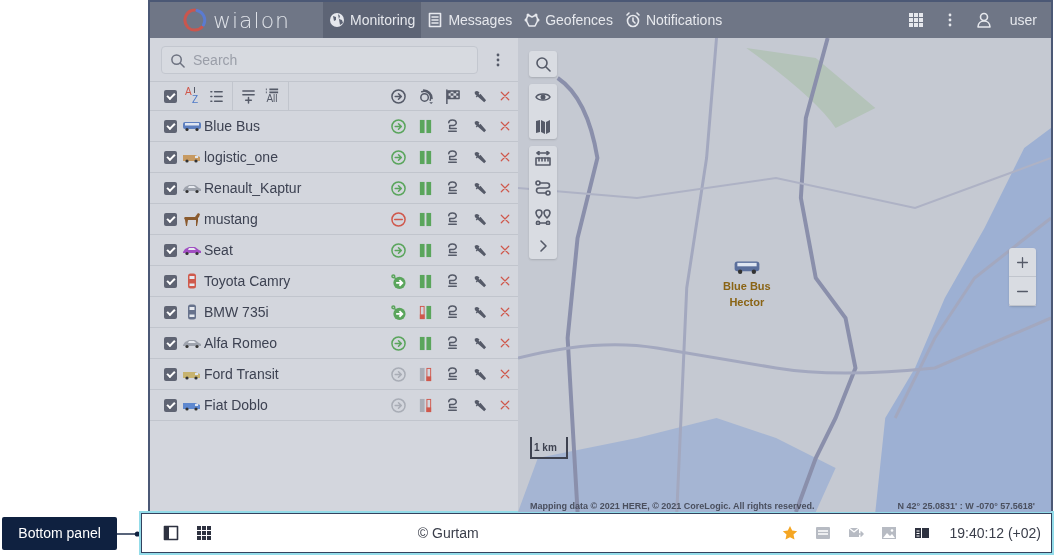  What do you see at coordinates (543, 159) in the screenshot?
I see `ruler-icon` at bounding box center [543, 159].